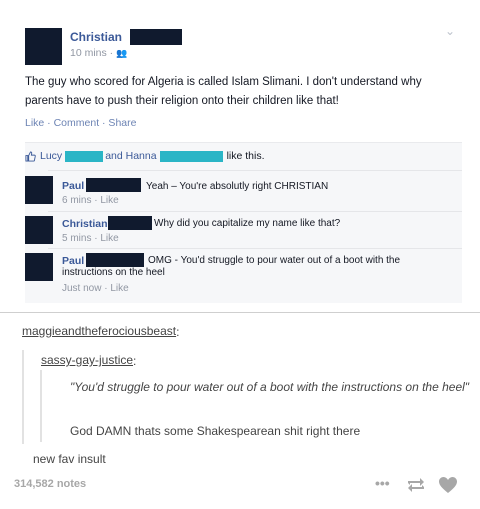 This screenshot has width=480, height=509. Describe the element at coordinates (416, 485) in the screenshot. I see `reblog-icon` at that location.